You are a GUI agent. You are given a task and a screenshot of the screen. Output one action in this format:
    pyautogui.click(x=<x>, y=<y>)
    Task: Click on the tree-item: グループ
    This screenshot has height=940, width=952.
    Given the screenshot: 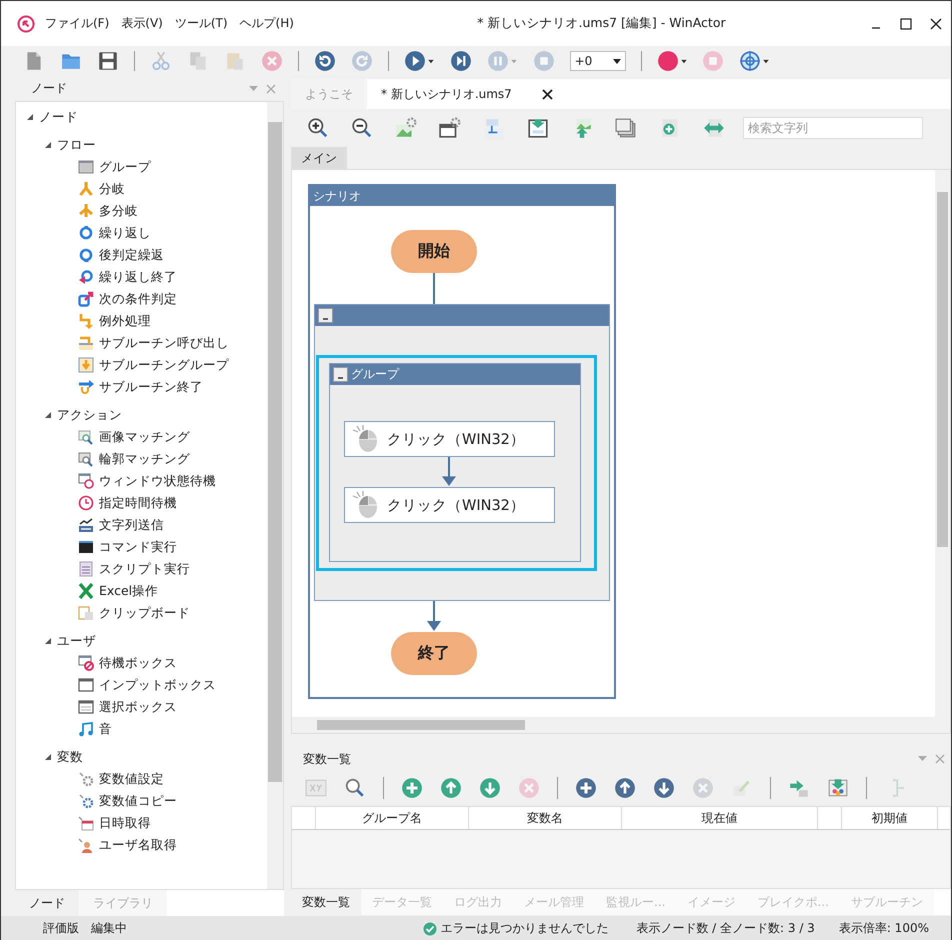 What is the action you would take?
    pyautogui.click(x=125, y=167)
    